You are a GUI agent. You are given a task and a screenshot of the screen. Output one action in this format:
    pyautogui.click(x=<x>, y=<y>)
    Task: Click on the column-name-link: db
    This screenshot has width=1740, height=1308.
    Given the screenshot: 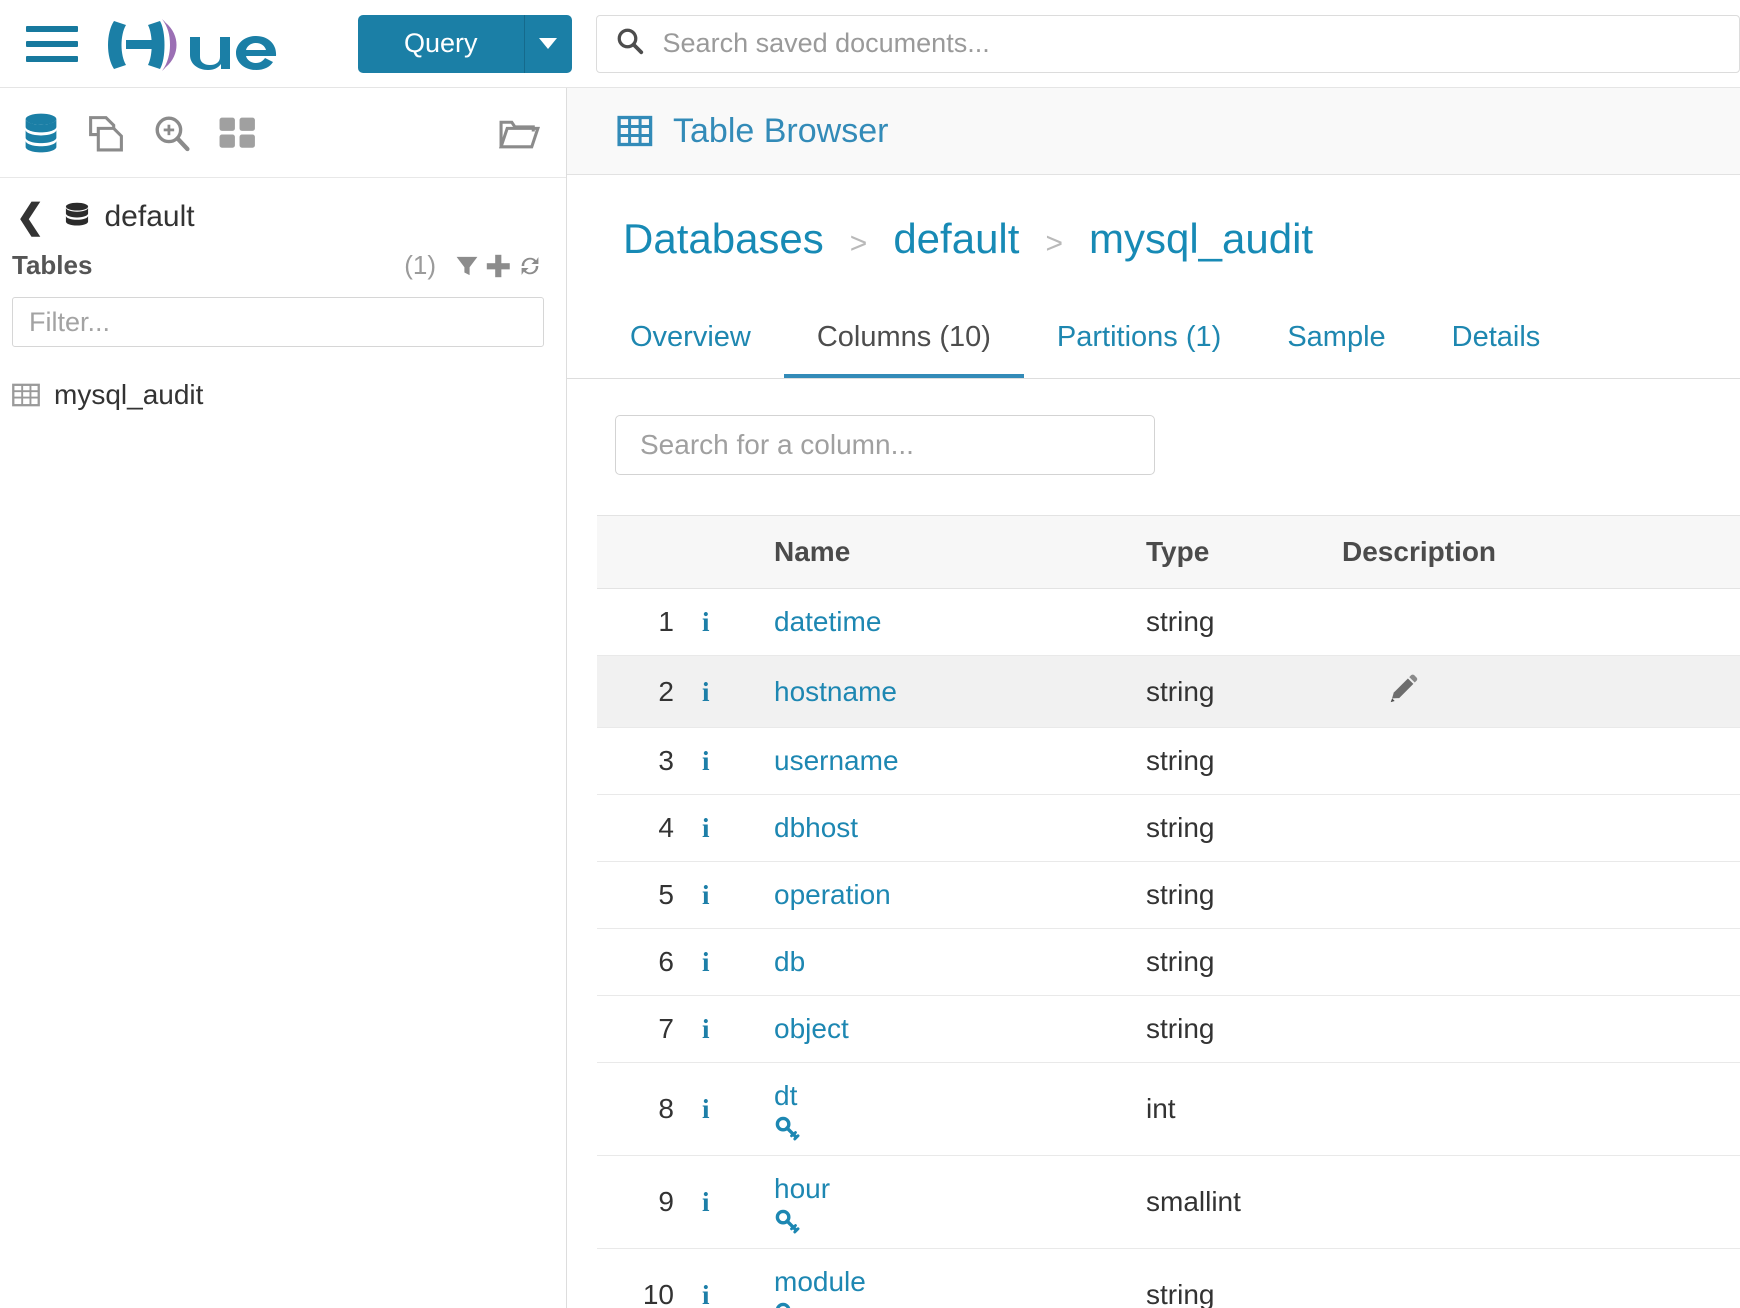 What is the action you would take?
    pyautogui.click(x=789, y=961)
    